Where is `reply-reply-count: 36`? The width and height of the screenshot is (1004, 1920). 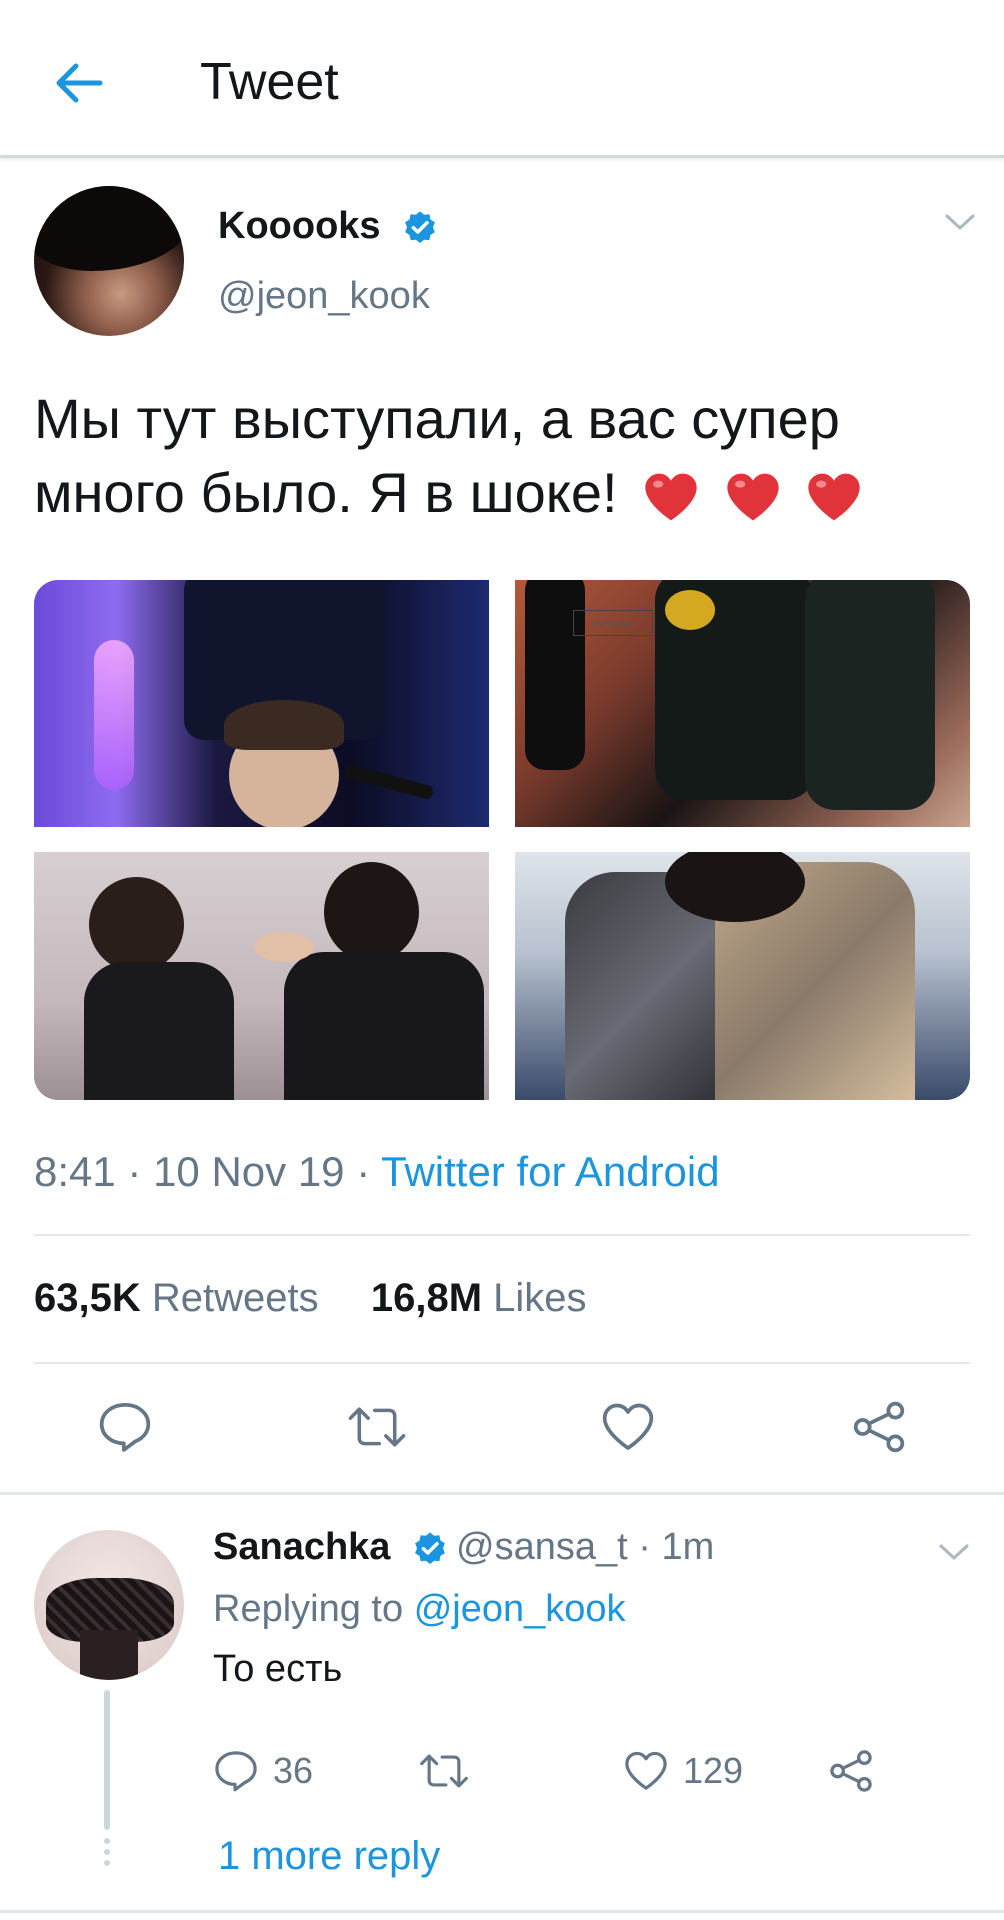
reply-reply-count: 36 is located at coordinates (293, 1770).